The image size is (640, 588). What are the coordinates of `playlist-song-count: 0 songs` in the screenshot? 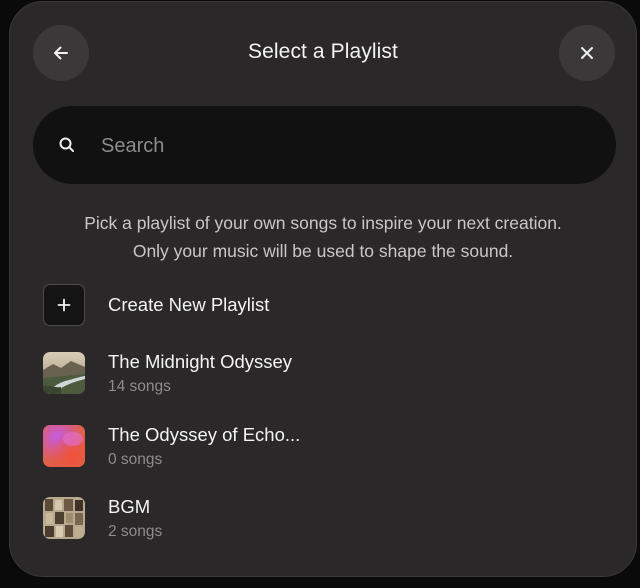 It's located at (135, 459).